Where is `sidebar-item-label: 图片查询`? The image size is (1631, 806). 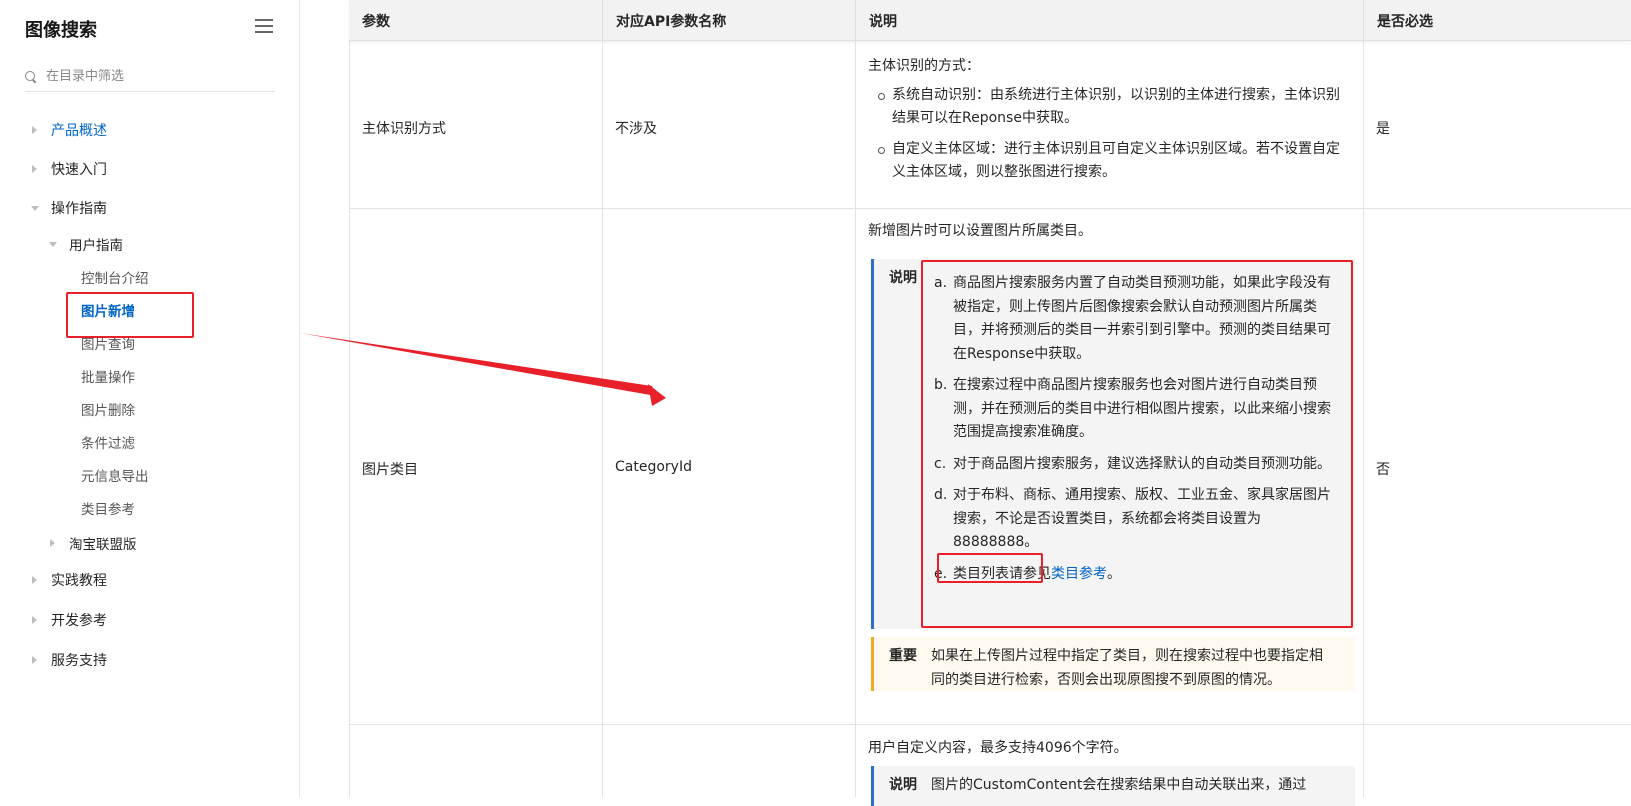 sidebar-item-label: 图片查询 is located at coordinates (108, 345).